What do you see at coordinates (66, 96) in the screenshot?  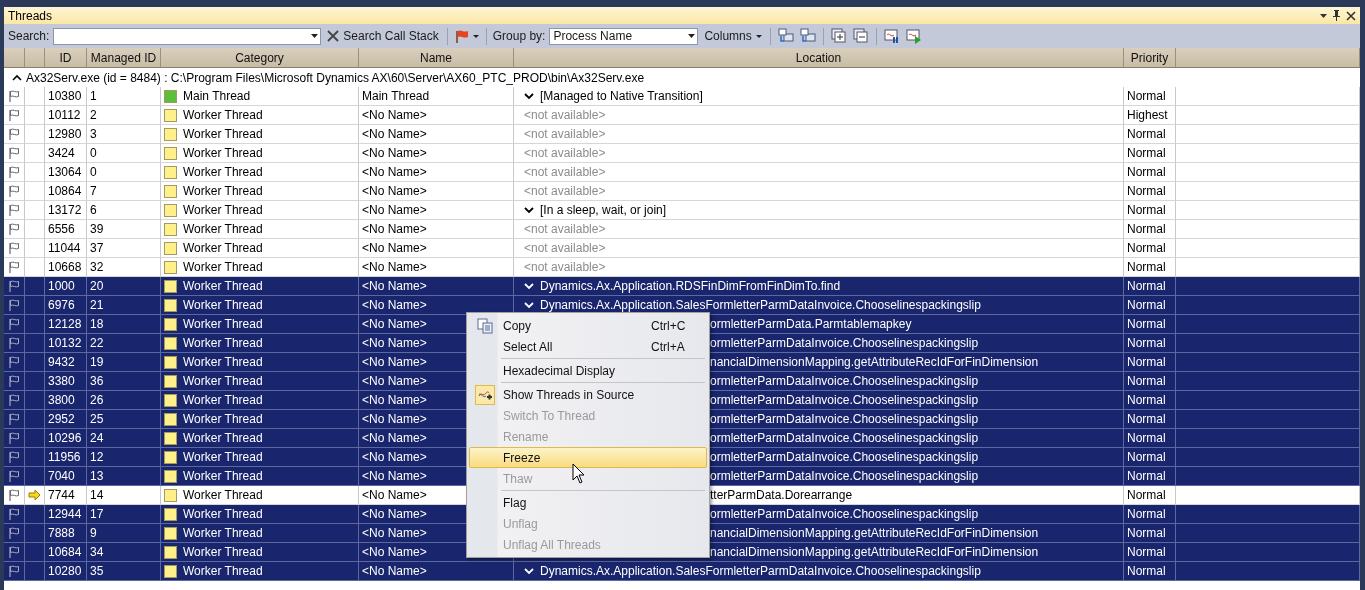 I see `table-cell: 10380` at bounding box center [66, 96].